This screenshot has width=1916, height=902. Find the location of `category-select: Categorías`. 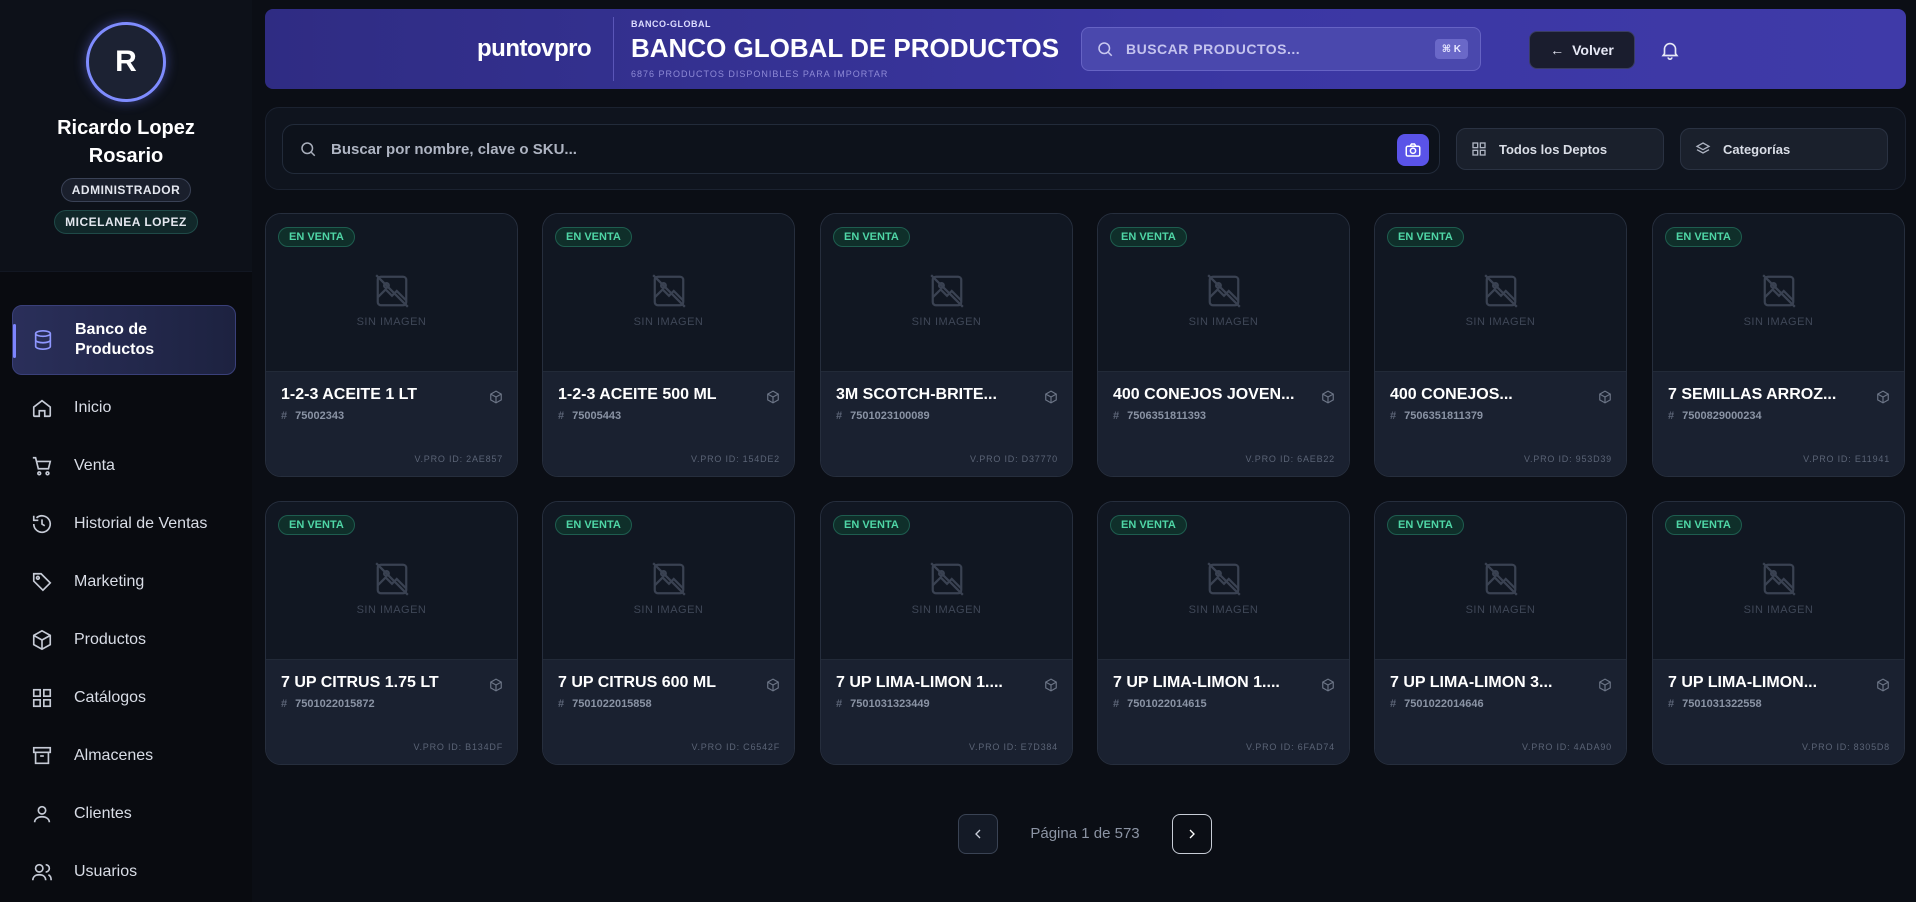

category-select: Categorías is located at coordinates (1784, 149).